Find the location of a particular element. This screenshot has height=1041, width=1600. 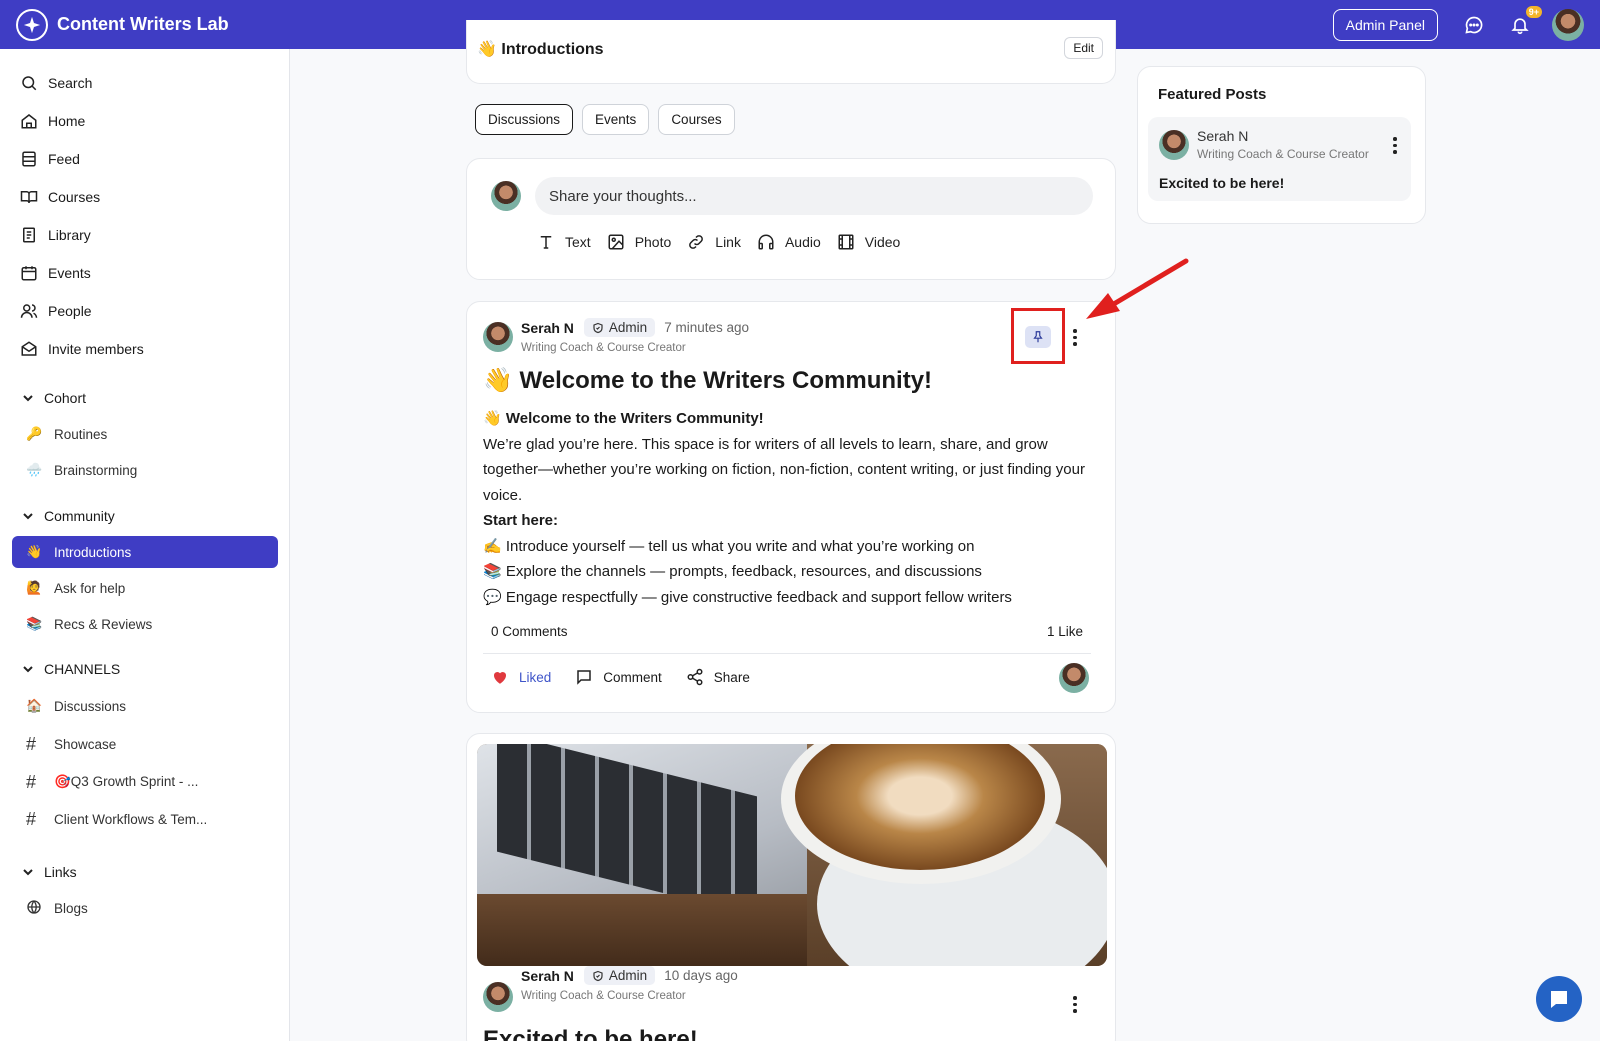

liker-avatar is located at coordinates (1074, 678).